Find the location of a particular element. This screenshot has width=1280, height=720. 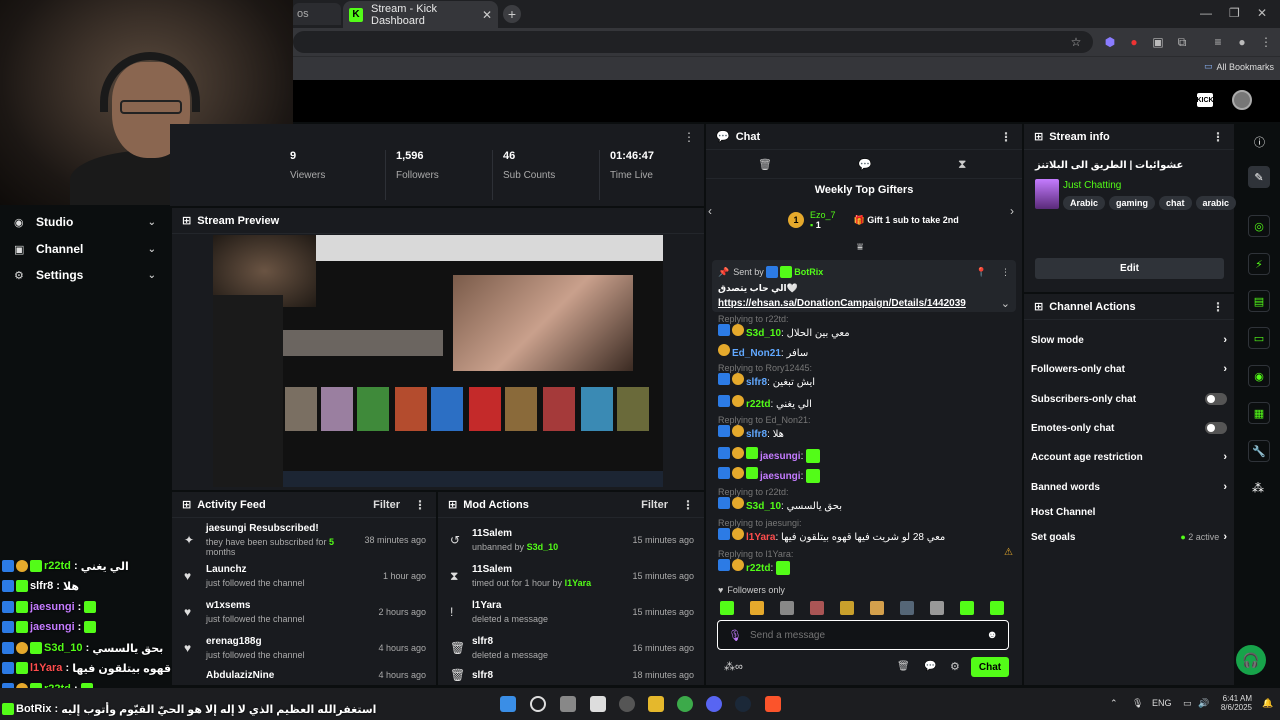

subscribers-only-toggle is located at coordinates (1216, 399).